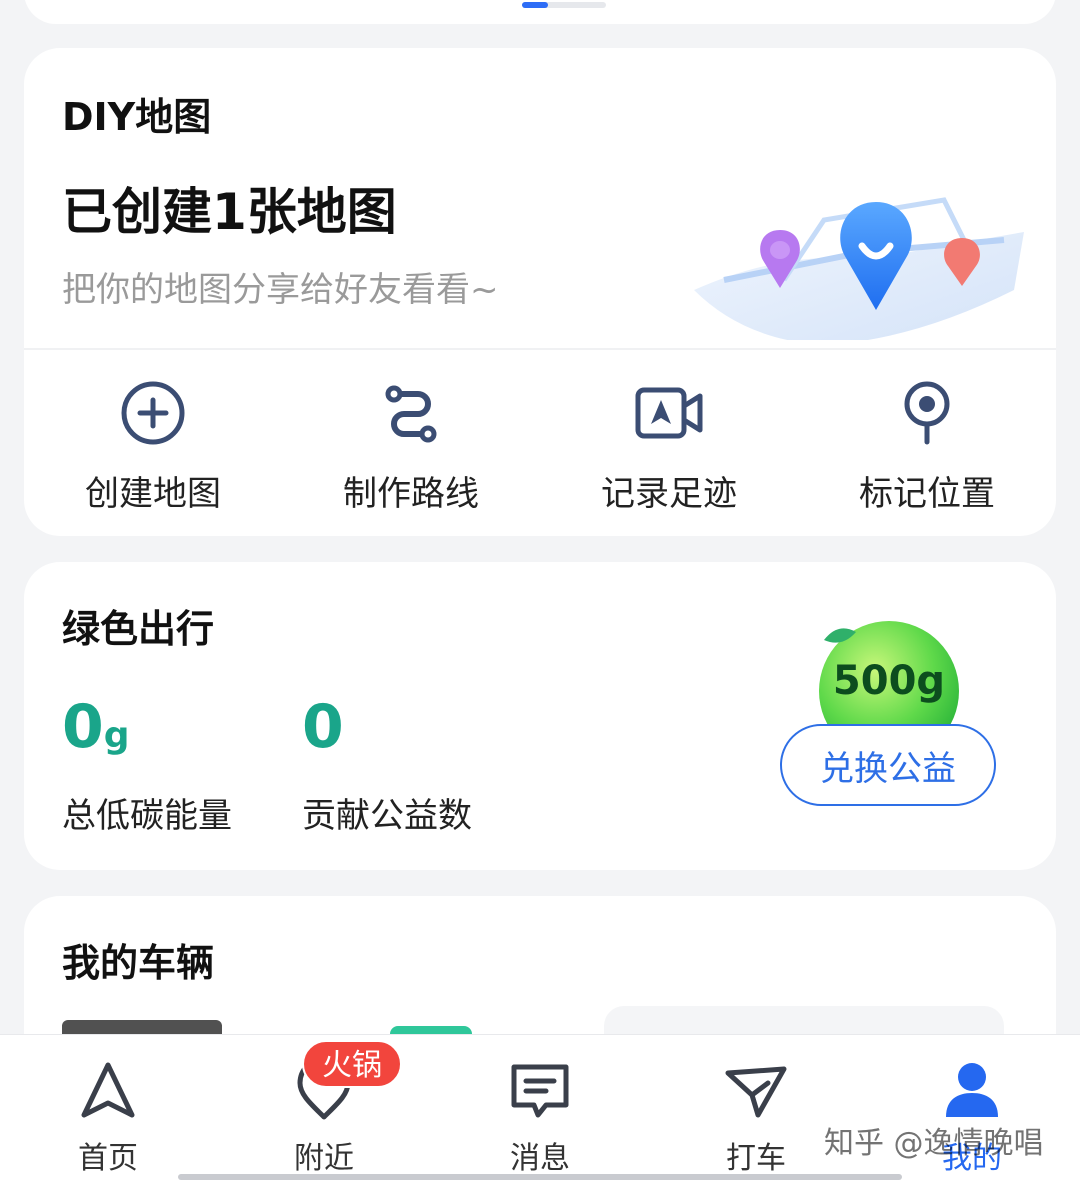 This screenshot has height=1180, width=1080. I want to click on vehicle-title: 我的车辆, so click(138, 963).